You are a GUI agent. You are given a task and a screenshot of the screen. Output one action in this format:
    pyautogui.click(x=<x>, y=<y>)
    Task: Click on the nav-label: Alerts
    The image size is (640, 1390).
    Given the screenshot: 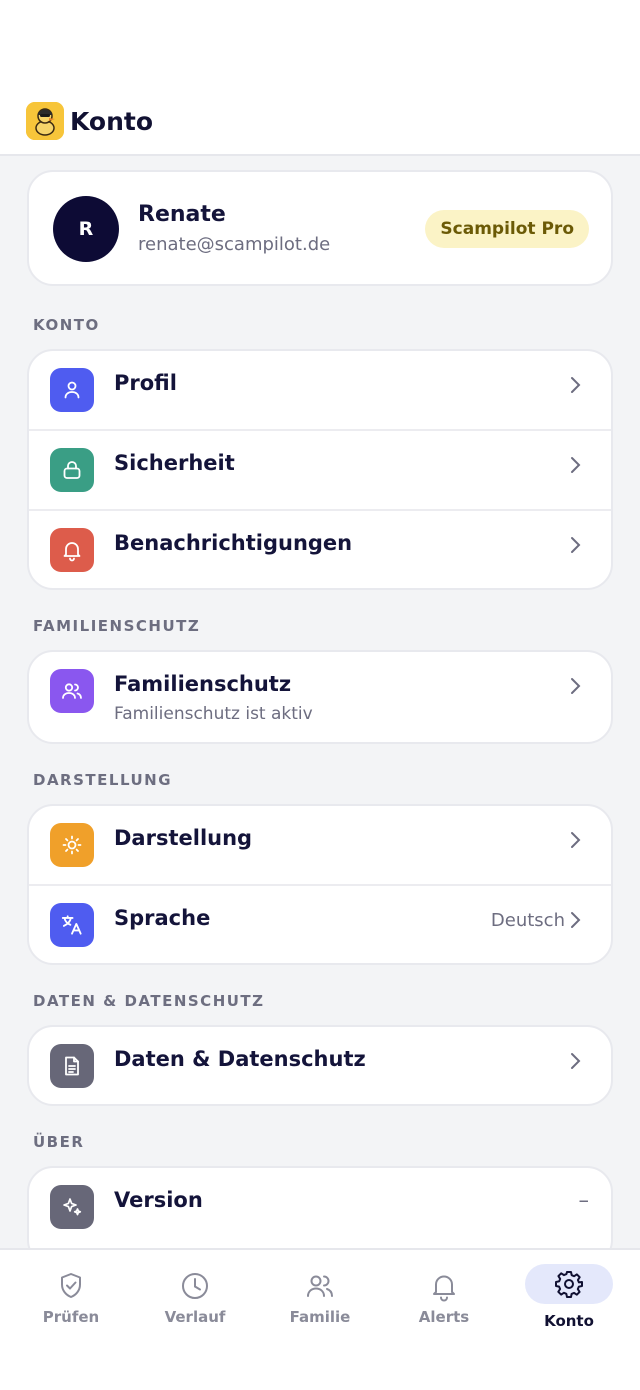 What is the action you would take?
    pyautogui.click(x=444, y=1317)
    